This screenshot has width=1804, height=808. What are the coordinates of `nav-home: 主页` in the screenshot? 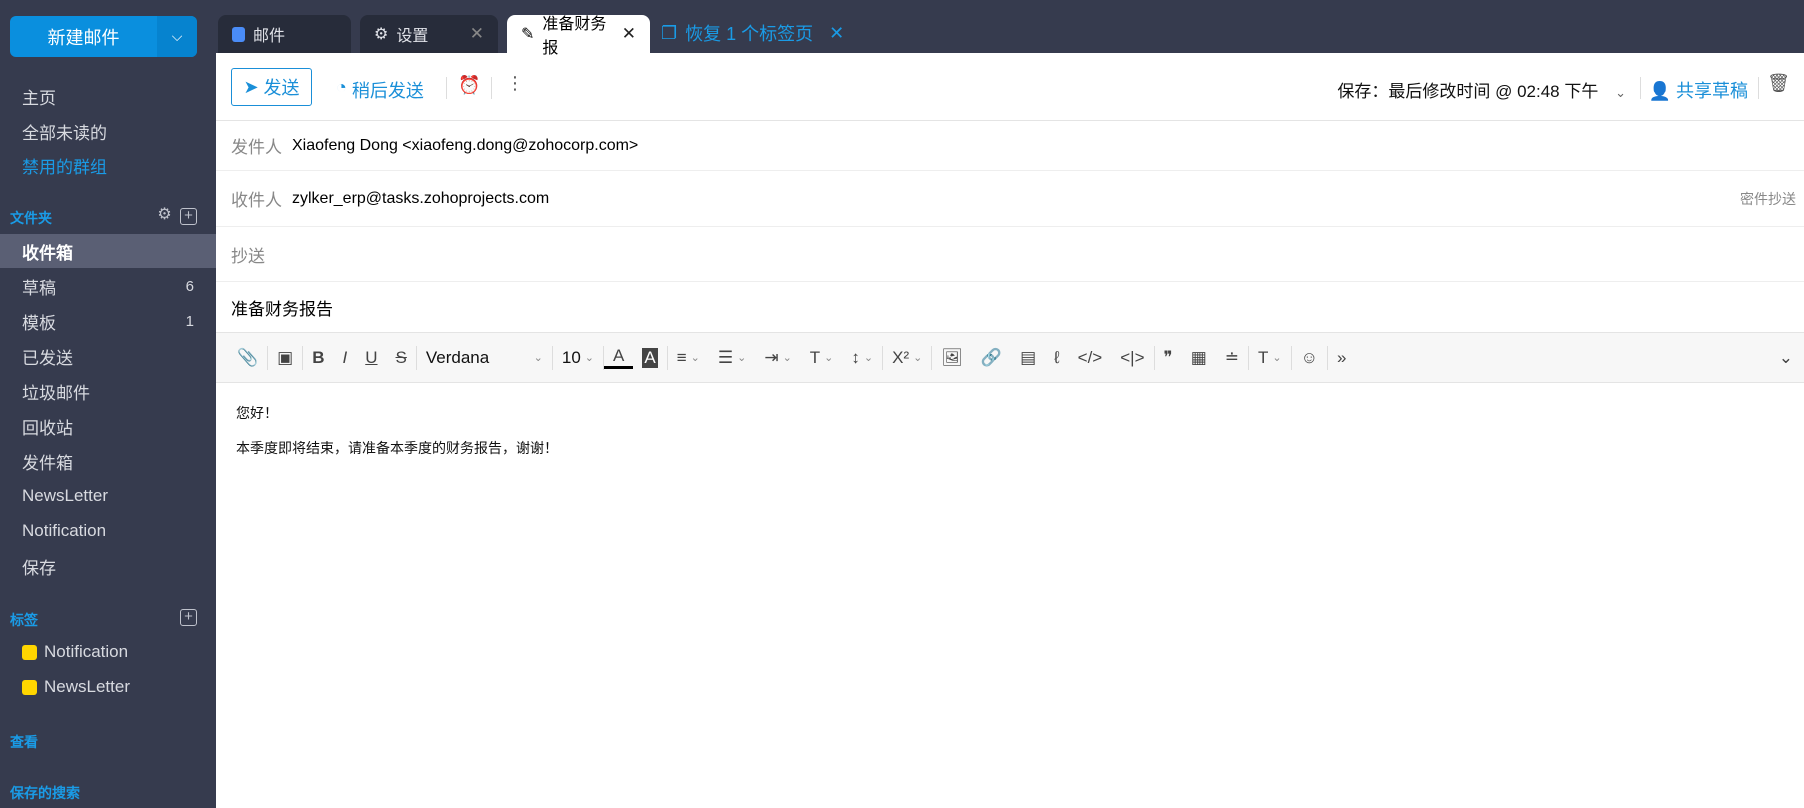 It's located at (39, 96).